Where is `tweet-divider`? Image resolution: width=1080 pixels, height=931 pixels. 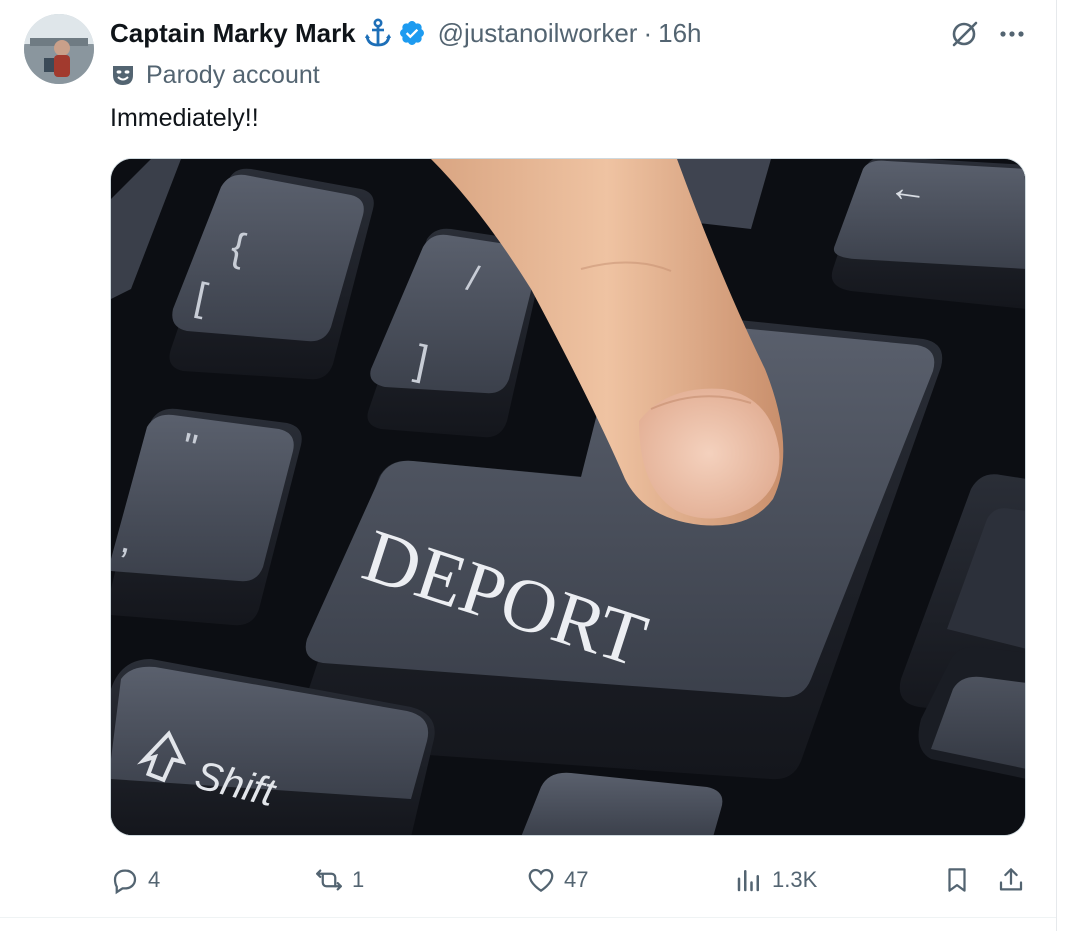 tweet-divider is located at coordinates (528, 917).